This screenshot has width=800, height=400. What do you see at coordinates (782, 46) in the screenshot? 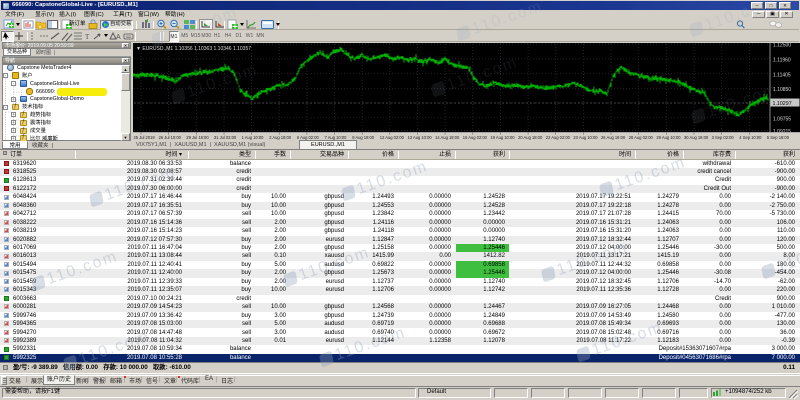
I see `svg-text: 1.12500` at bounding box center [782, 46].